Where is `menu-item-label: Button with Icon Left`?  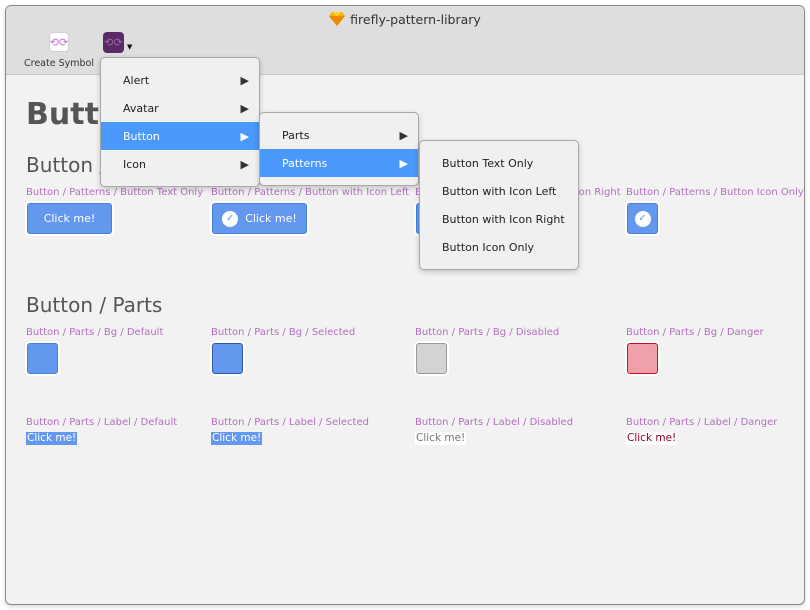 menu-item-label: Button with Icon Left is located at coordinates (499, 191).